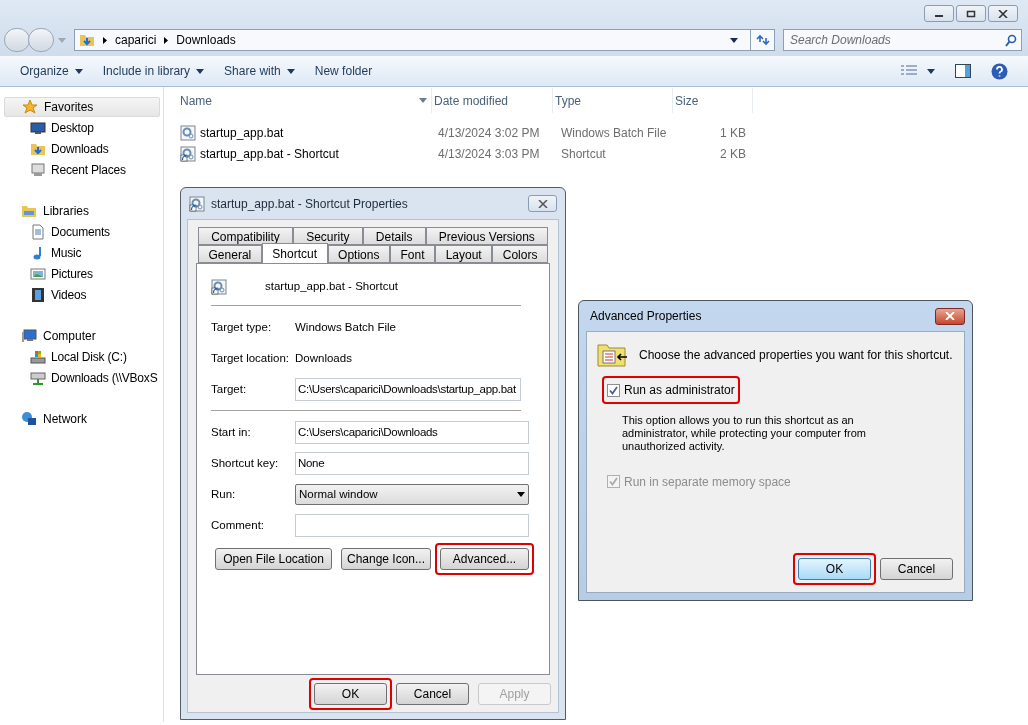  I want to click on nav-item: Downloads (\\VBoxS, so click(82, 377).